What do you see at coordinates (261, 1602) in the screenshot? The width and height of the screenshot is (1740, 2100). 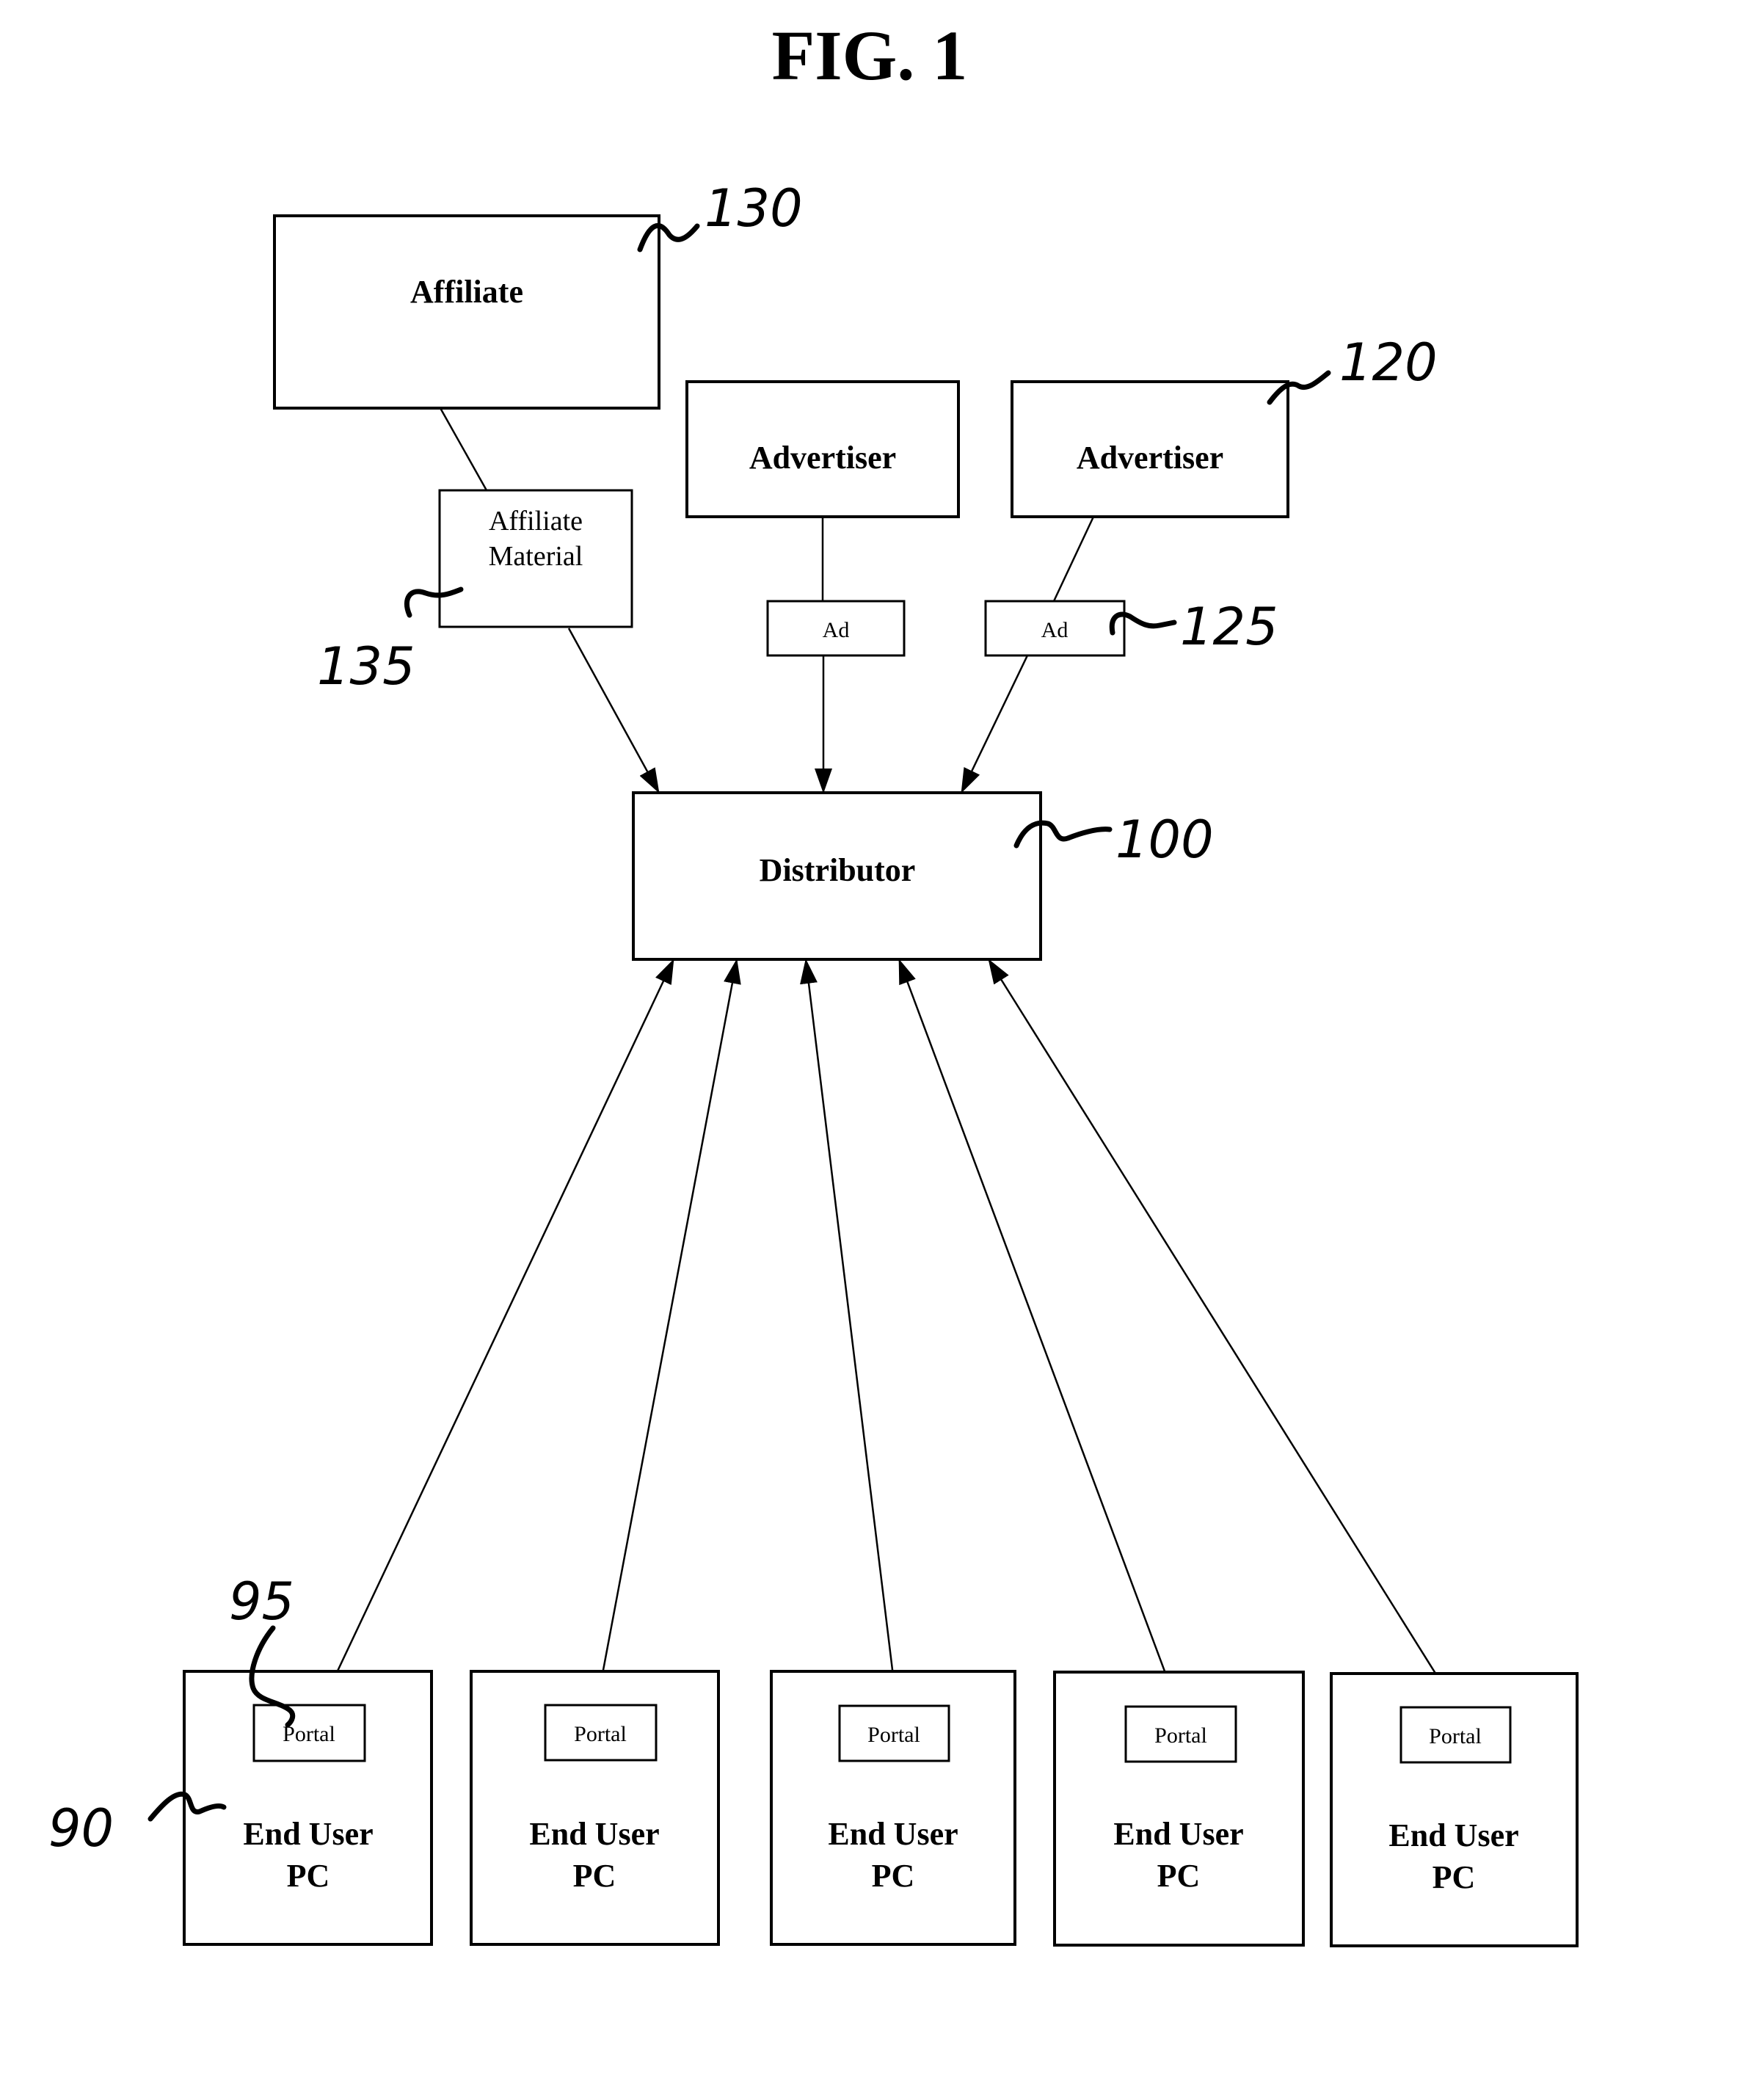 I see `portal-ref: 95` at bounding box center [261, 1602].